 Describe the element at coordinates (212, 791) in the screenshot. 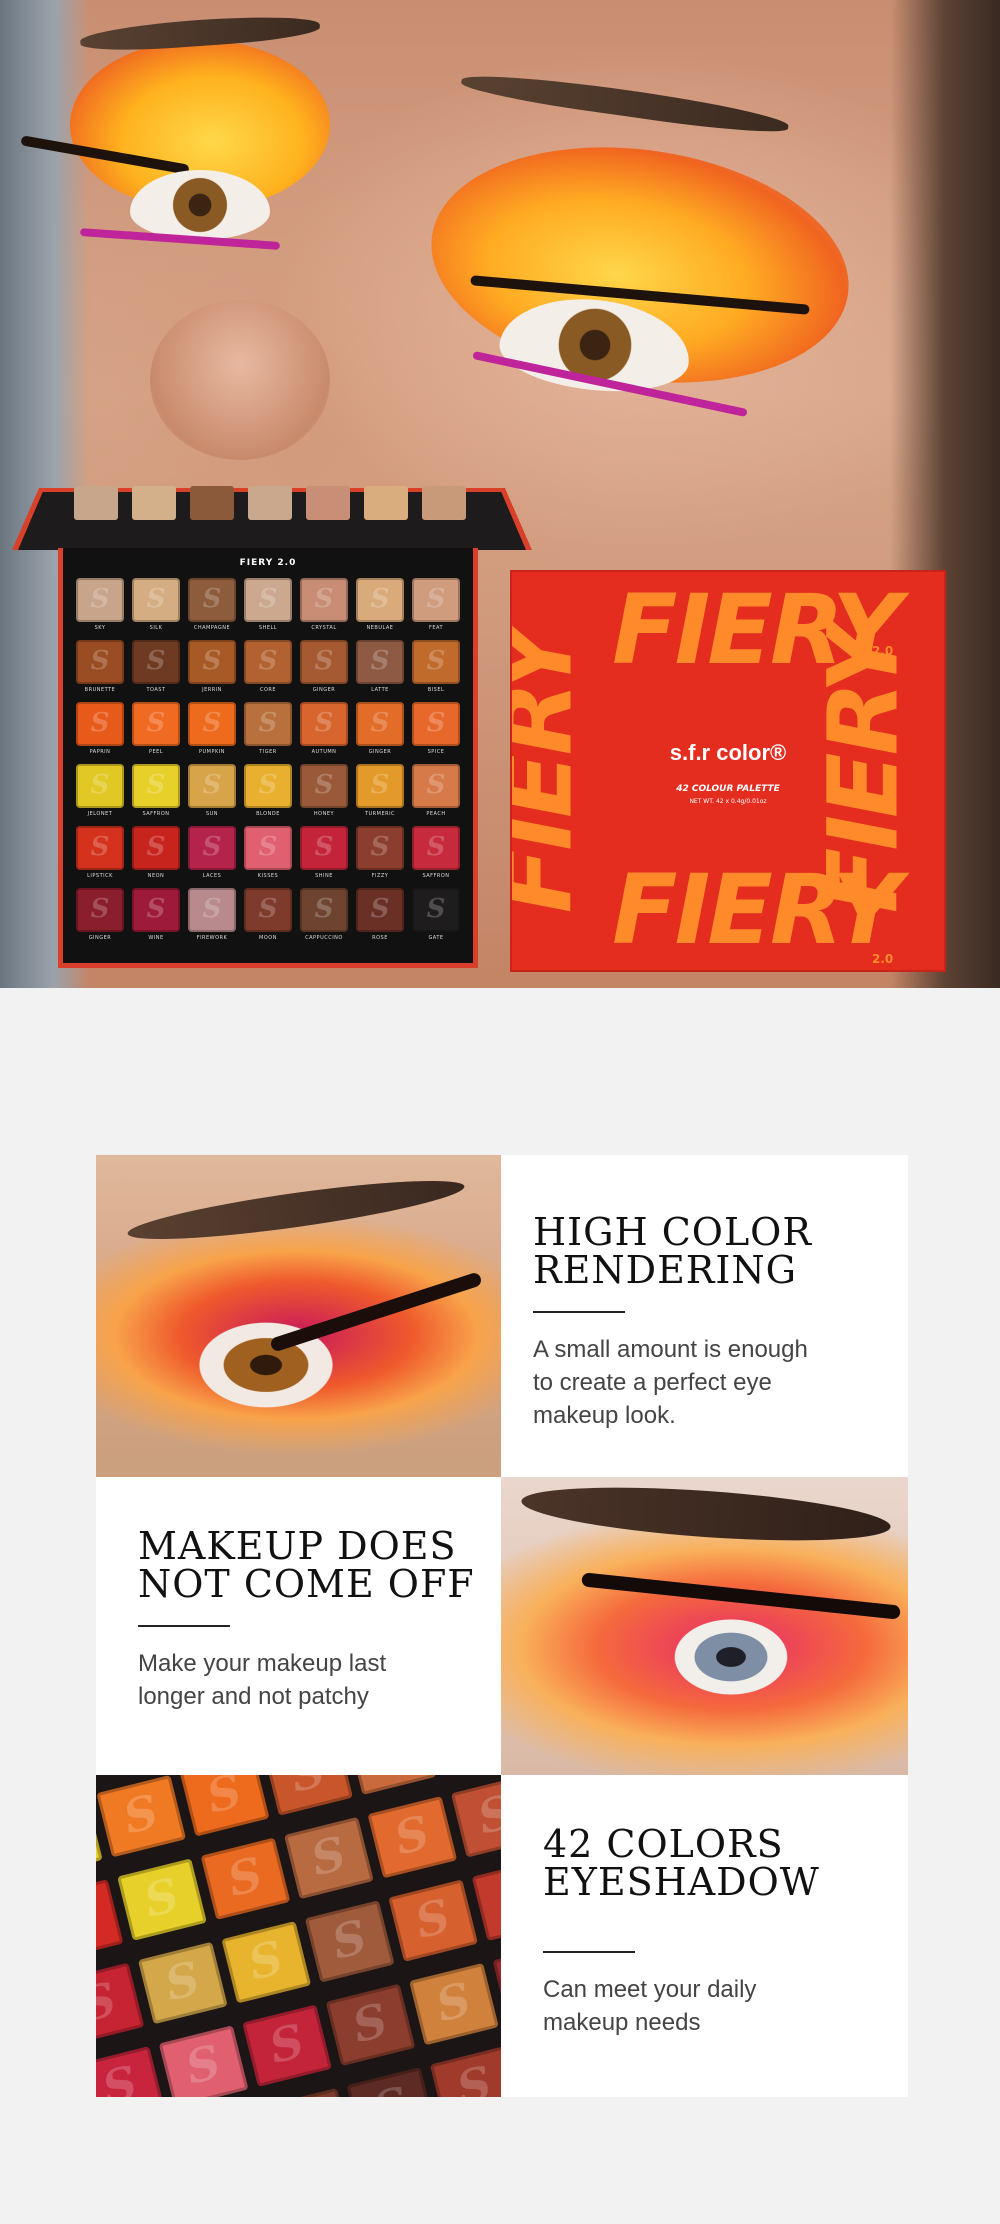

I see `palette-shade: SUN` at that location.